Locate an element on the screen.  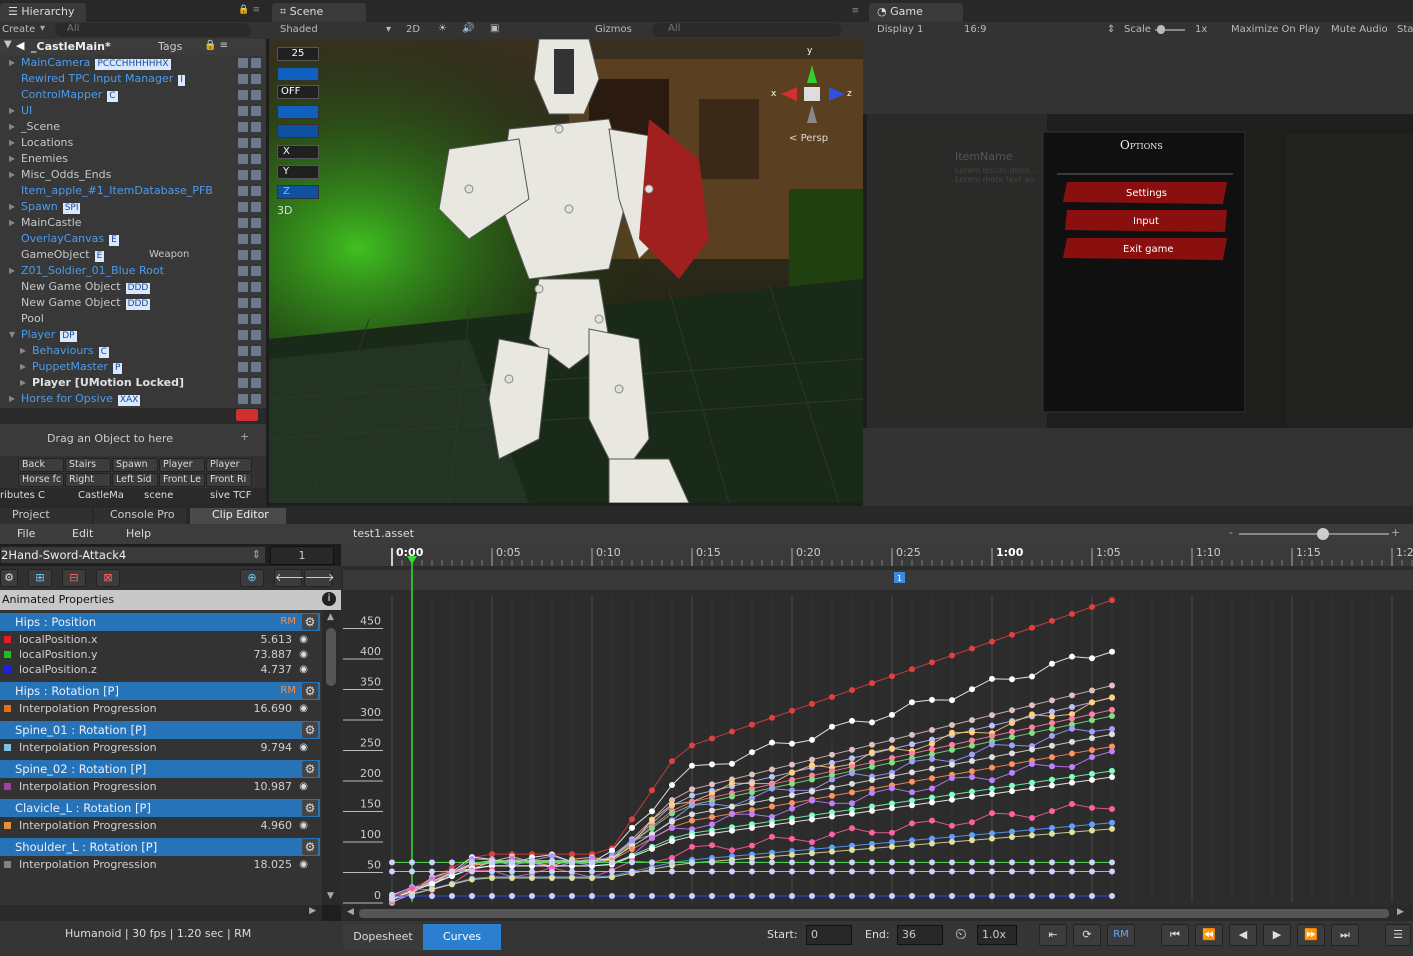
gear-icon: ⚙ is located at coordinates (9, 578).